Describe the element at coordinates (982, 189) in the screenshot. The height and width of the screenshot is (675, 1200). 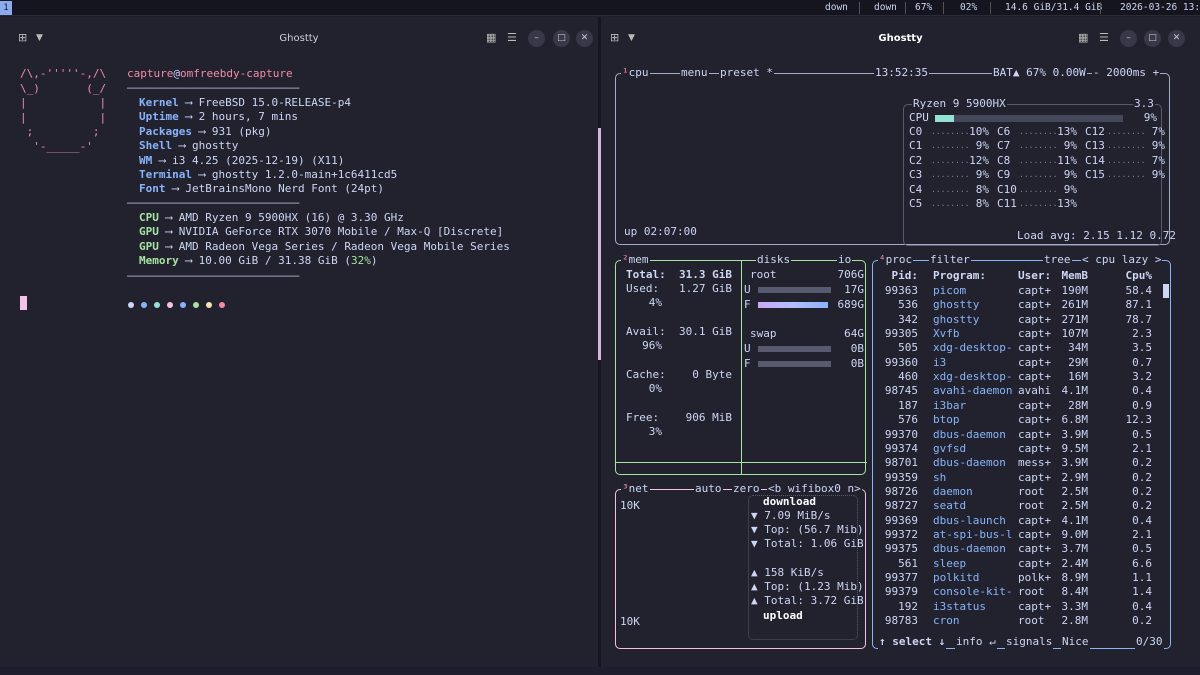
I see `cpu-core-pct: 8%` at that location.